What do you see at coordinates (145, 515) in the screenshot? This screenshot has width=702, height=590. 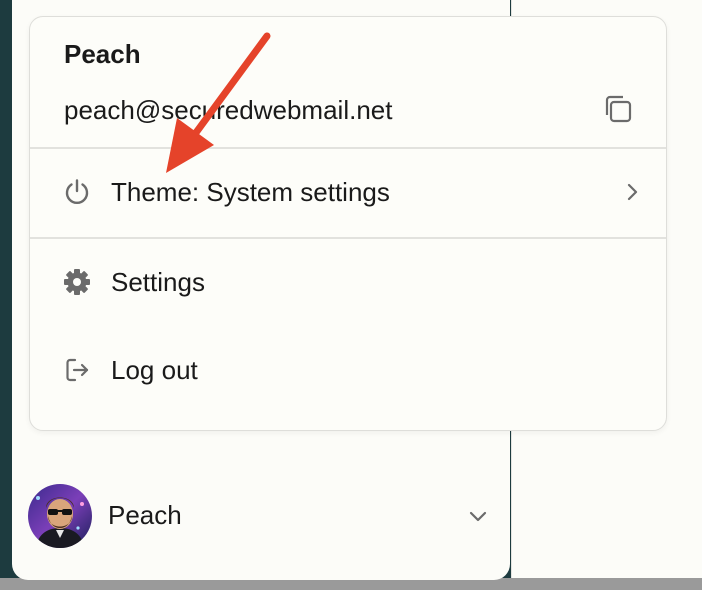 I see `account-name: Peach` at bounding box center [145, 515].